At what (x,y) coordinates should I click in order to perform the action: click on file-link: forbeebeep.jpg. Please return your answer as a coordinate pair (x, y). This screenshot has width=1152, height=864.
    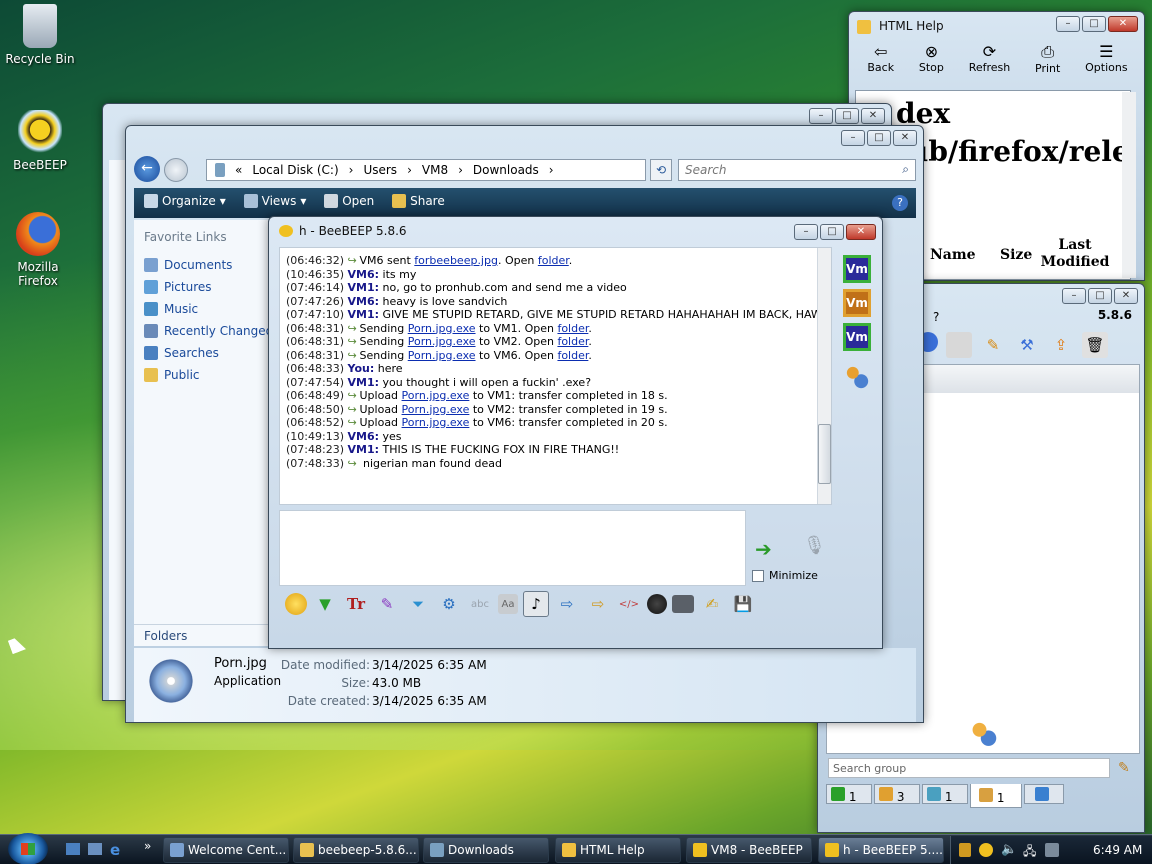
    Looking at the image, I should click on (456, 260).